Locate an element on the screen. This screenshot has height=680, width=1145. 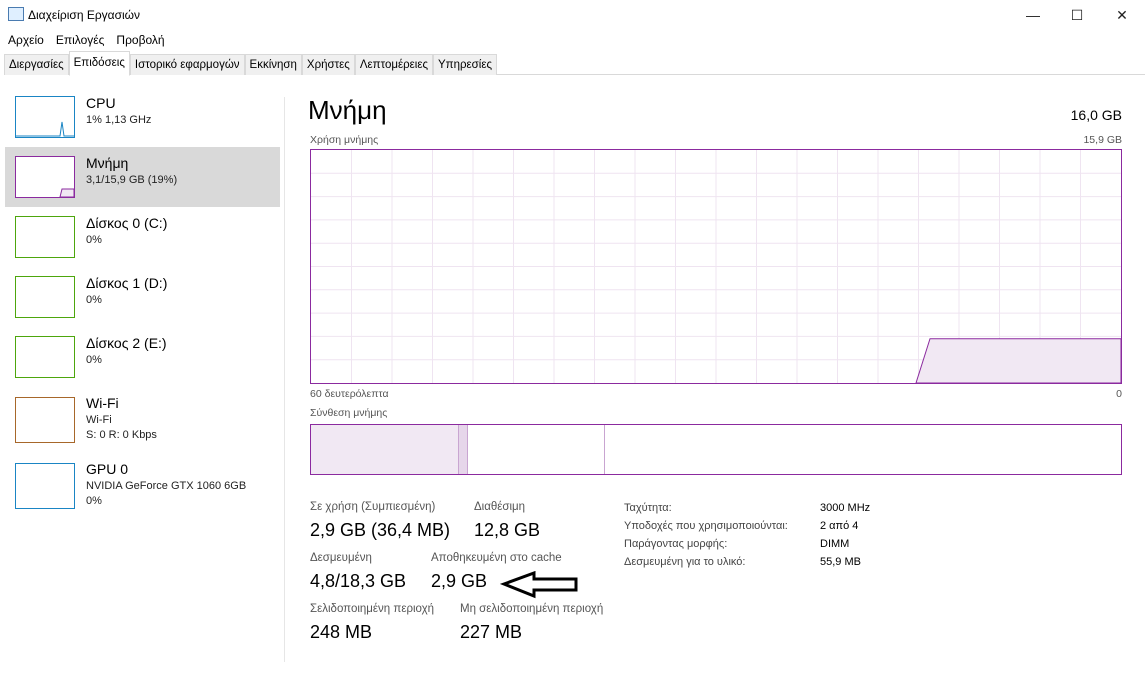
sidebar-item-cpu: CPU 1% 1,13 GHz is located at coordinates (142, 117).